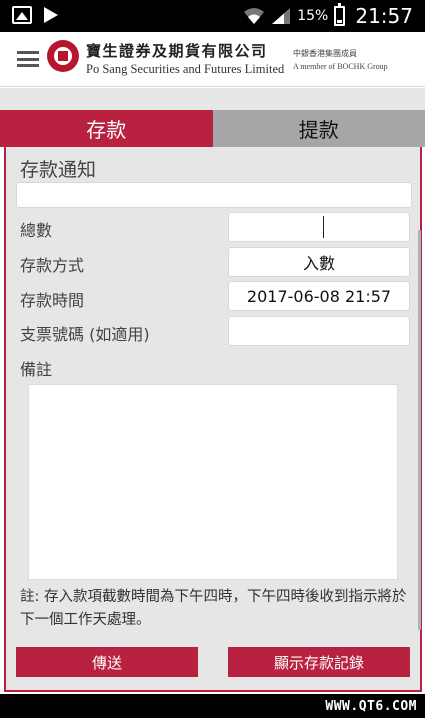  I want to click on play-store-icon, so click(51, 15).